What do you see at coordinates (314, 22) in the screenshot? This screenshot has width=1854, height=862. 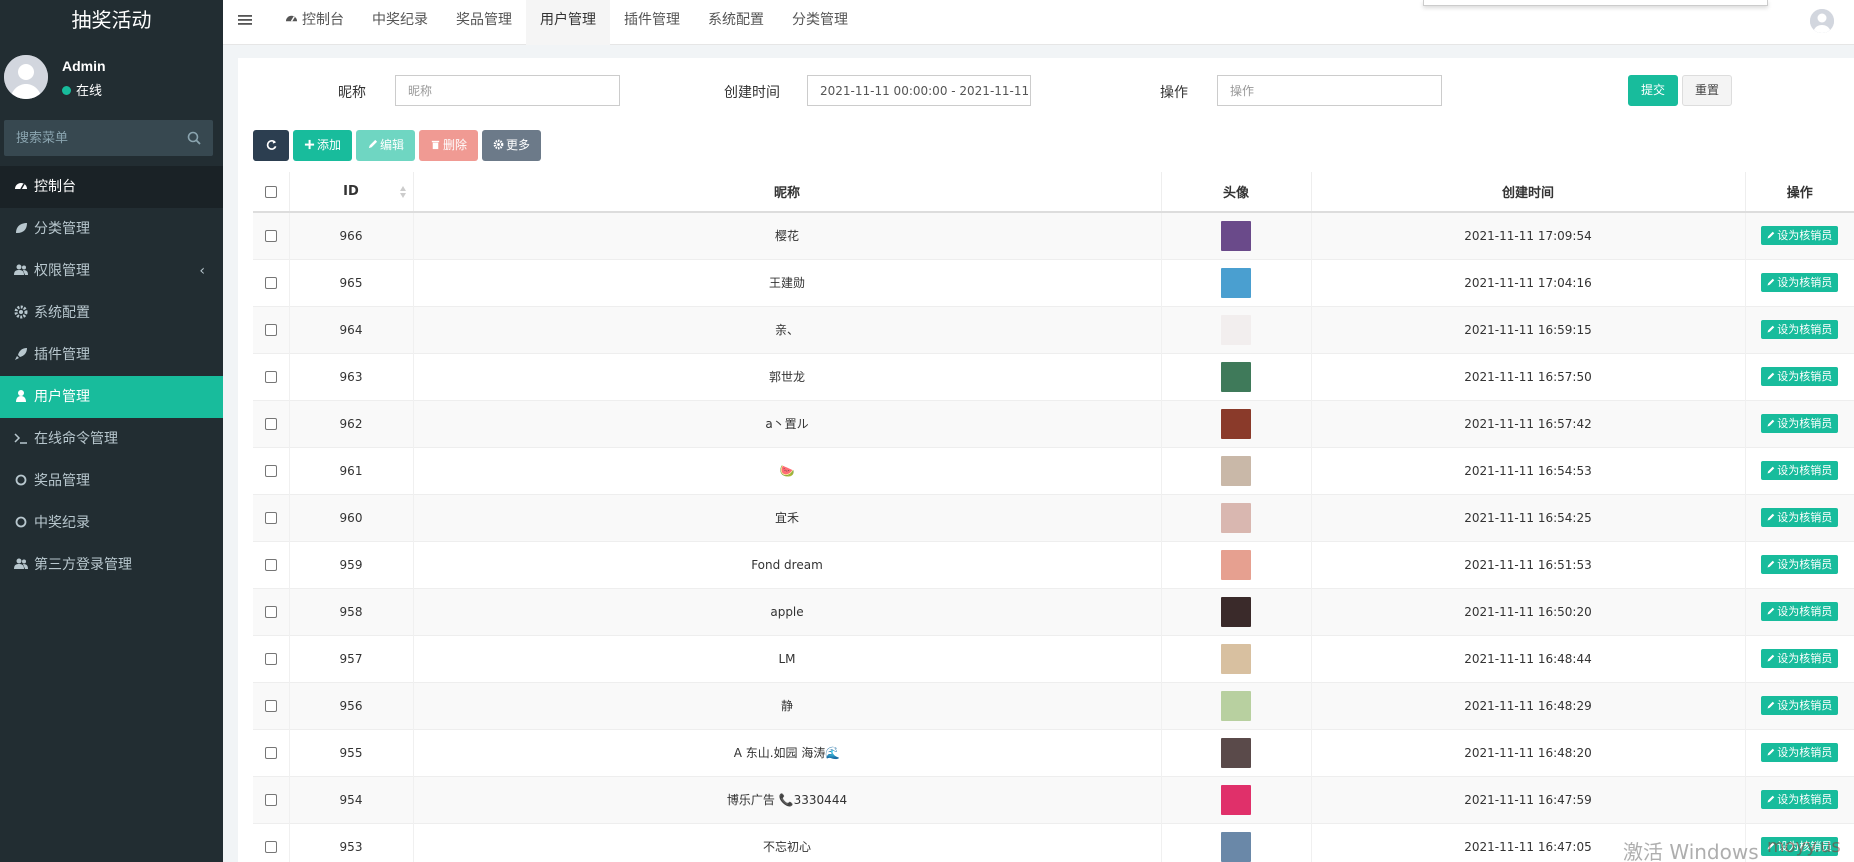 I see `tab-dashboard: 控制台` at bounding box center [314, 22].